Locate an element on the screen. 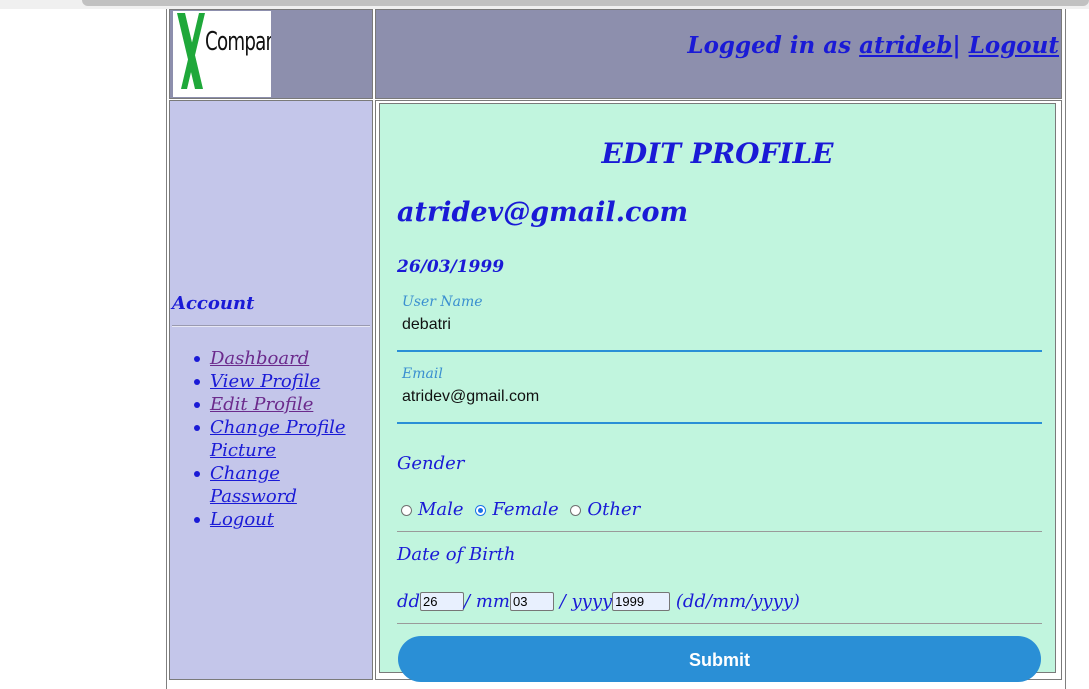  email-input is located at coordinates (712, 397).